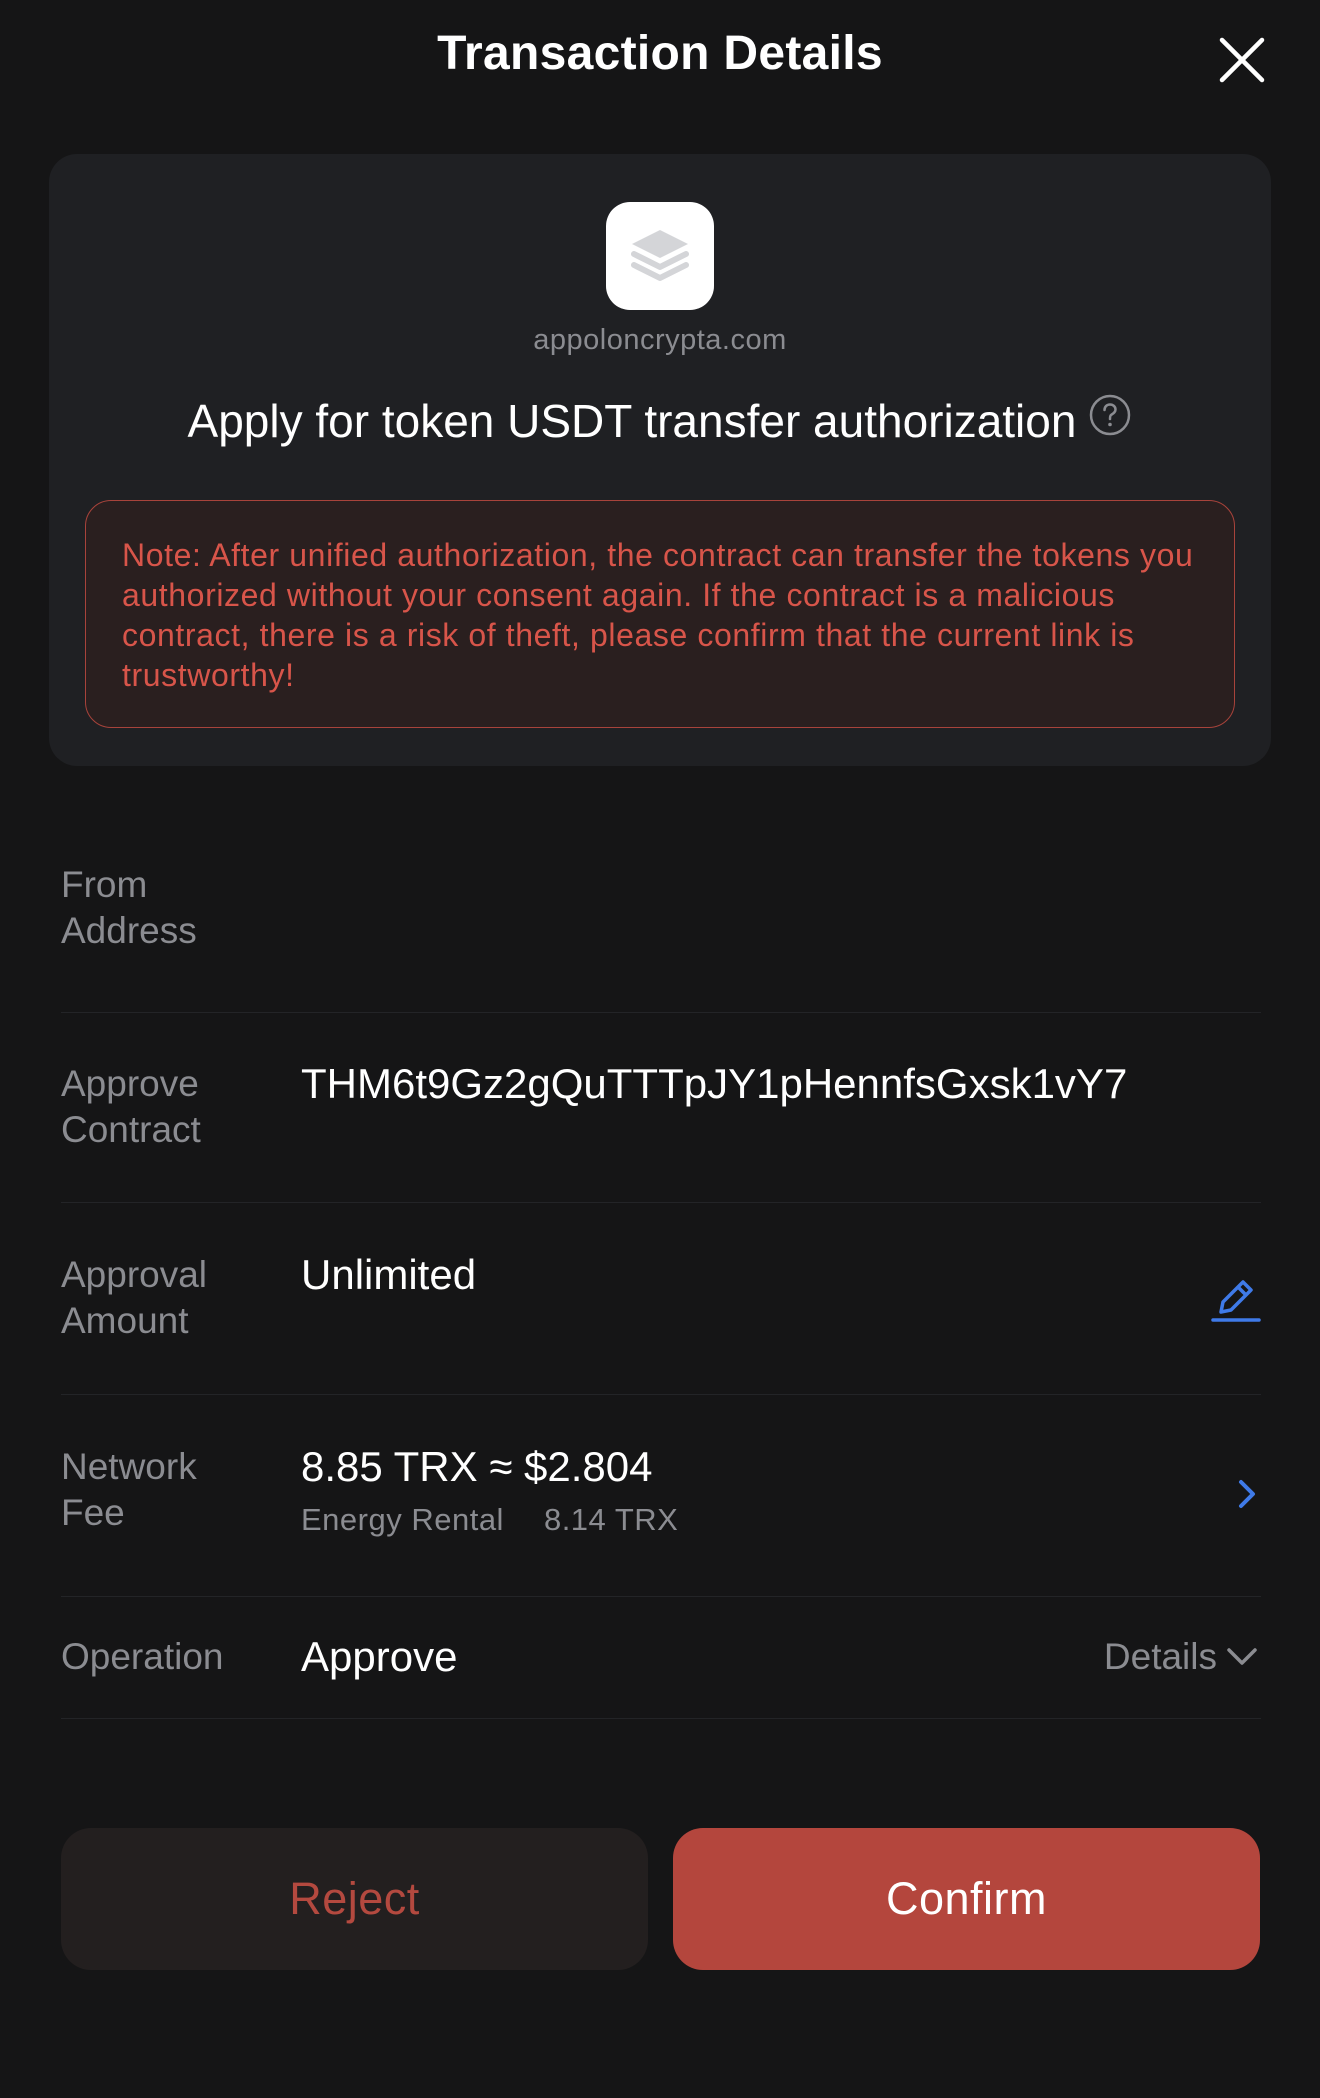 The image size is (1320, 2098). I want to click on page-title: Transaction Details, so click(660, 53).